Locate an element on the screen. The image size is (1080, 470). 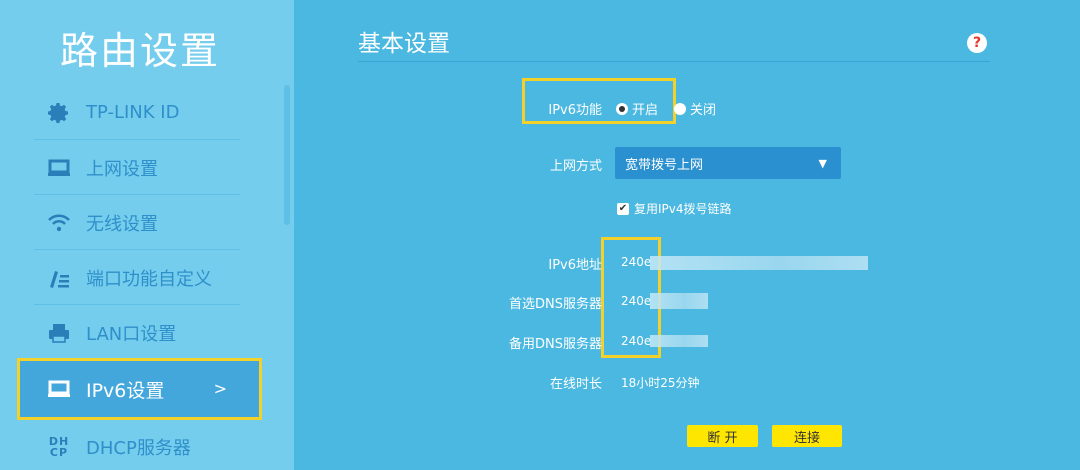
sidebar-item-label: 上网设置 is located at coordinates (122, 169).